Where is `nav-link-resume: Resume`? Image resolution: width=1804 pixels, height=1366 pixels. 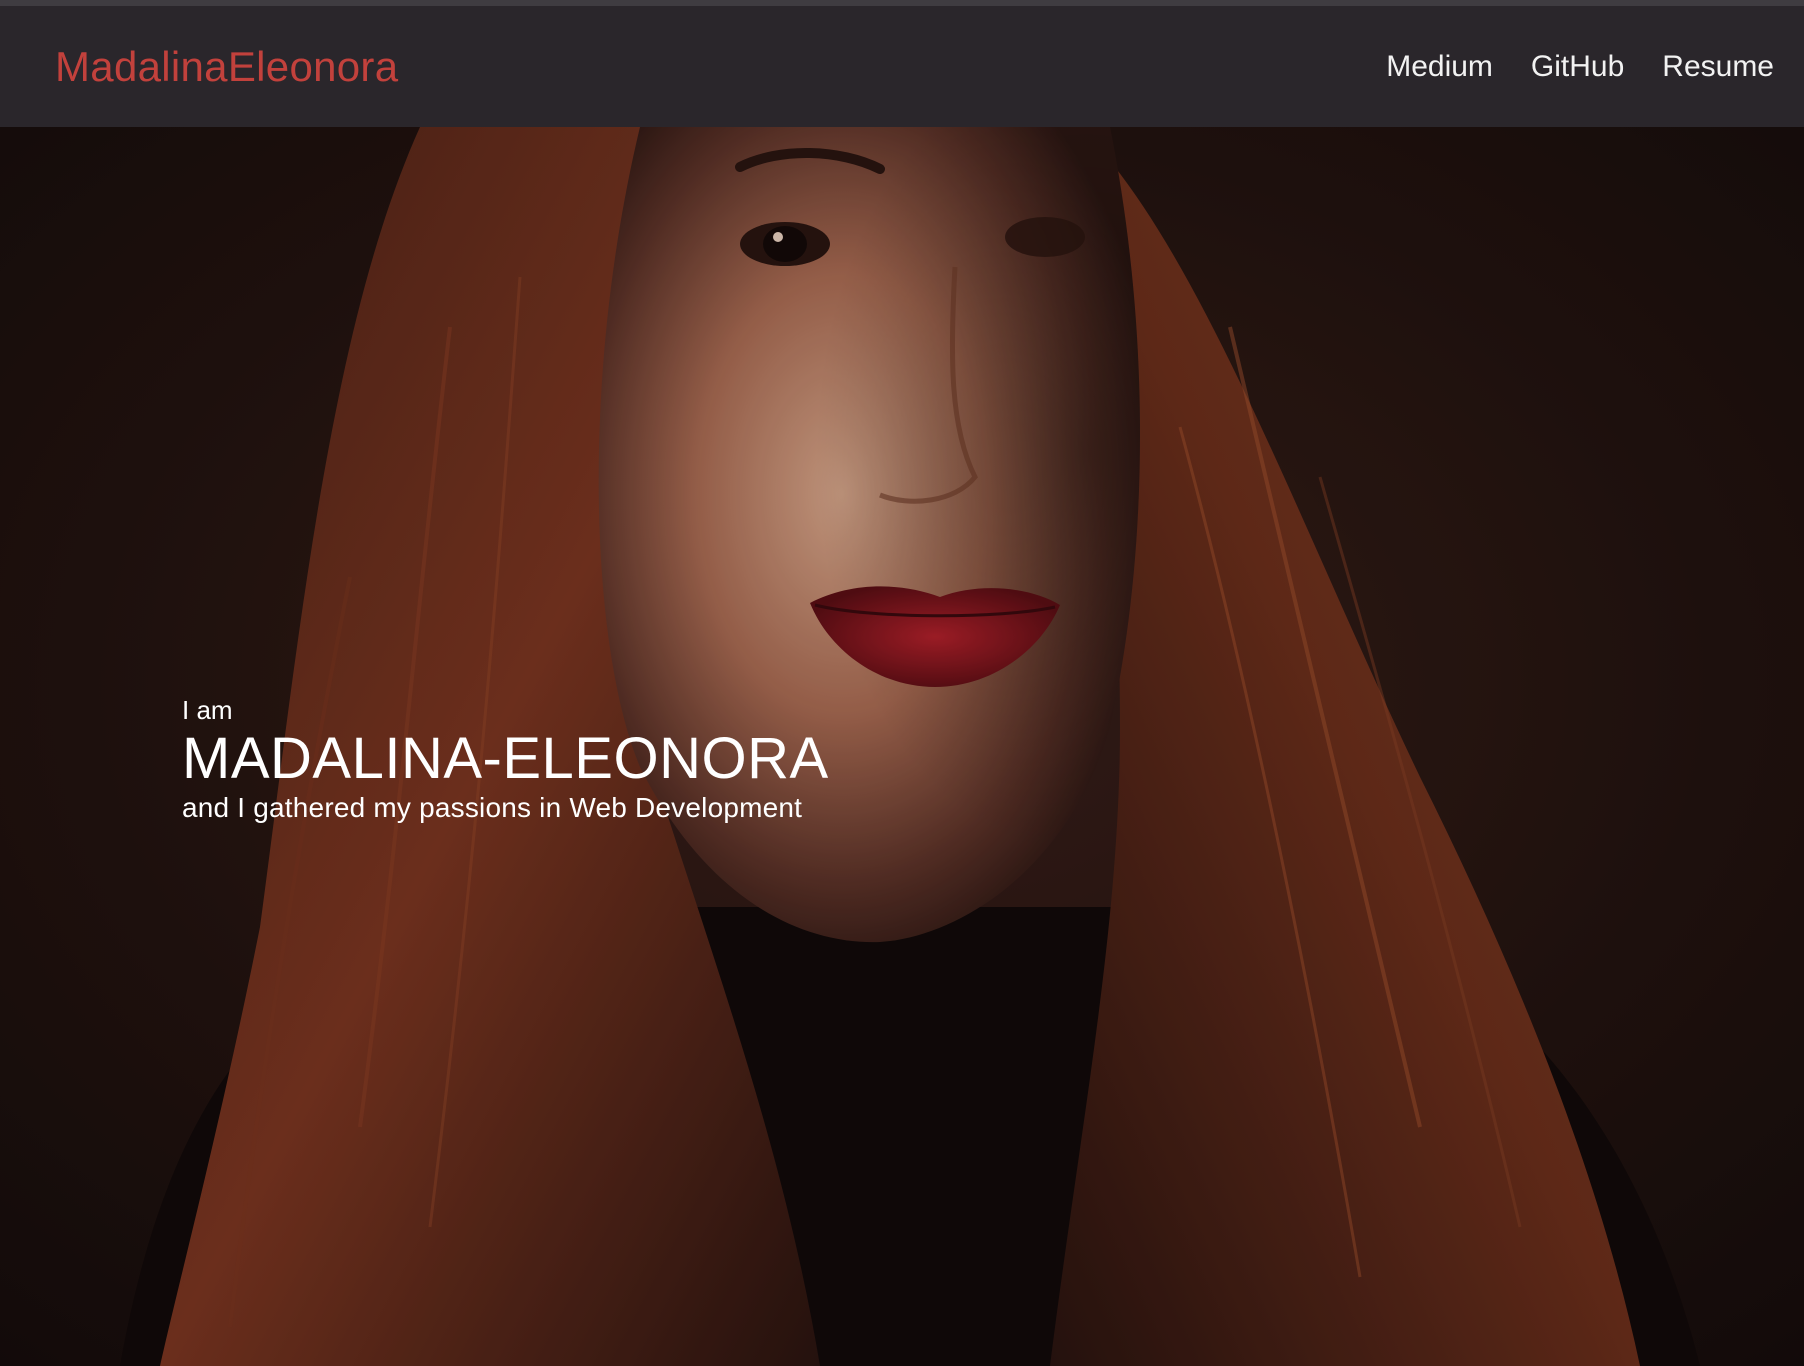
nav-link-resume: Resume is located at coordinates (1718, 67).